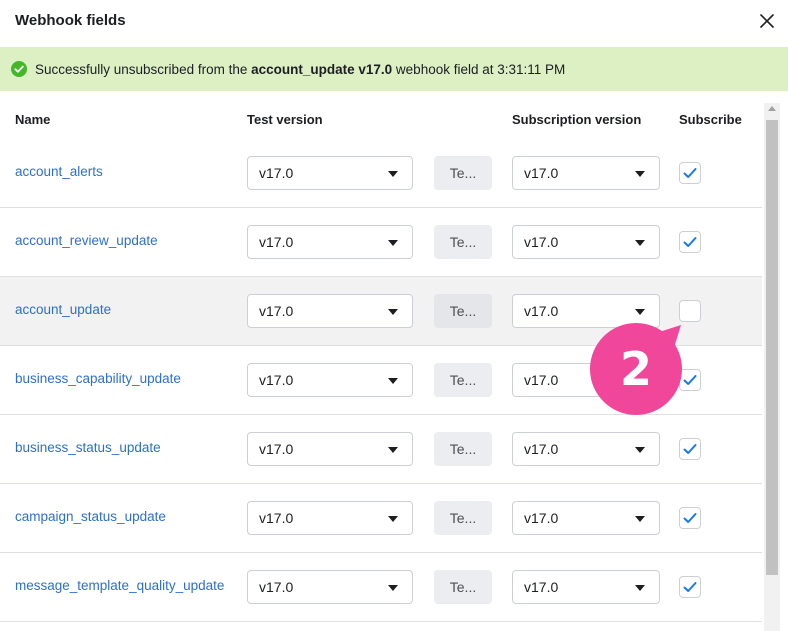  What do you see at coordinates (479, 69) in the screenshot?
I see `banner-suffix: webhook field at 3:31:11 PM` at bounding box center [479, 69].